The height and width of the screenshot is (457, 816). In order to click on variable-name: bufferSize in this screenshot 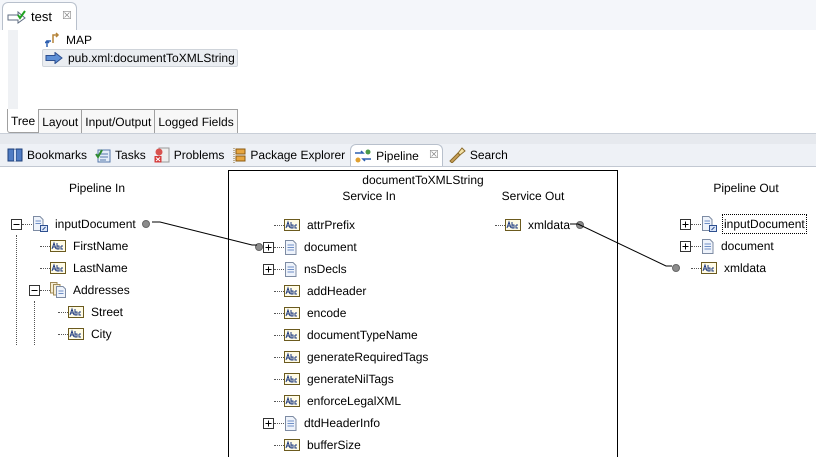, I will do `click(334, 445)`.